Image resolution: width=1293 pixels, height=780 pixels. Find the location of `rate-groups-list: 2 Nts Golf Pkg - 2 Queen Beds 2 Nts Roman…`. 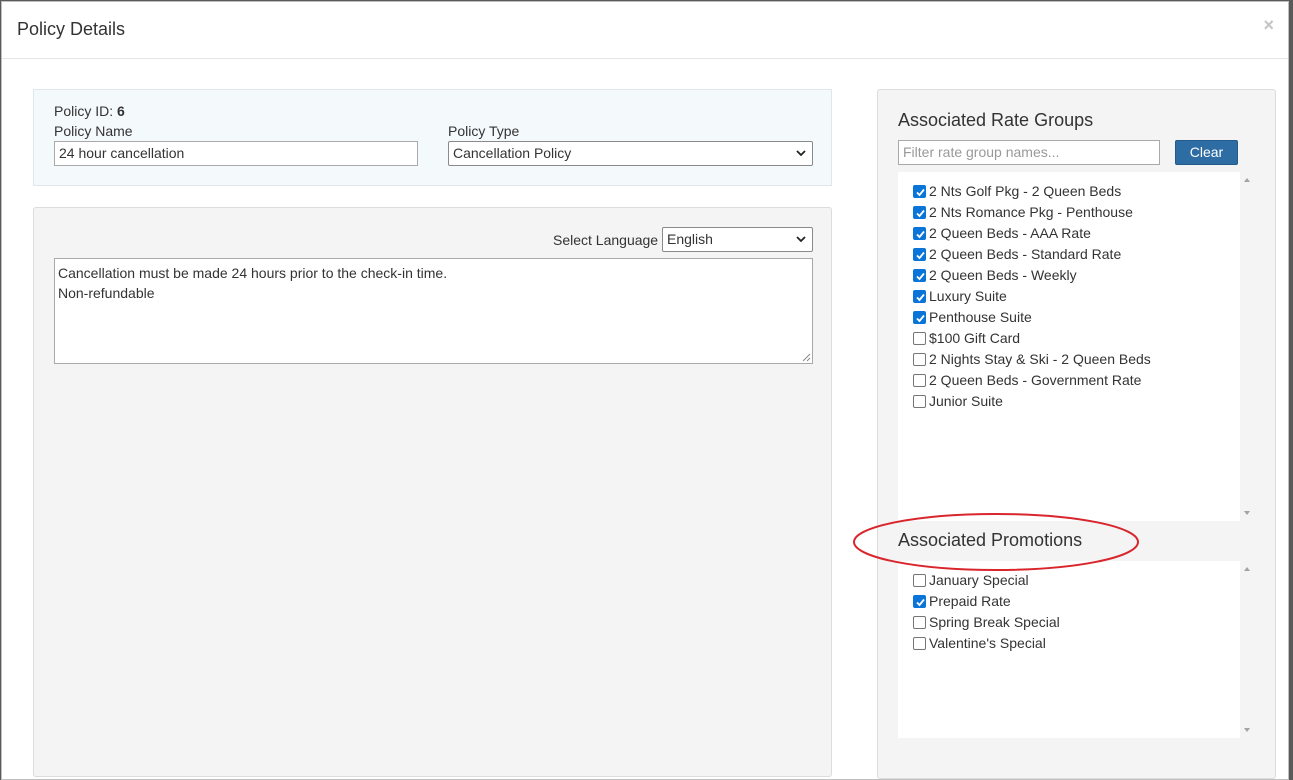

rate-groups-list: 2 Nts Golf Pkg - 2 Queen Beds 2 Nts Roman… is located at coordinates (1077, 346).